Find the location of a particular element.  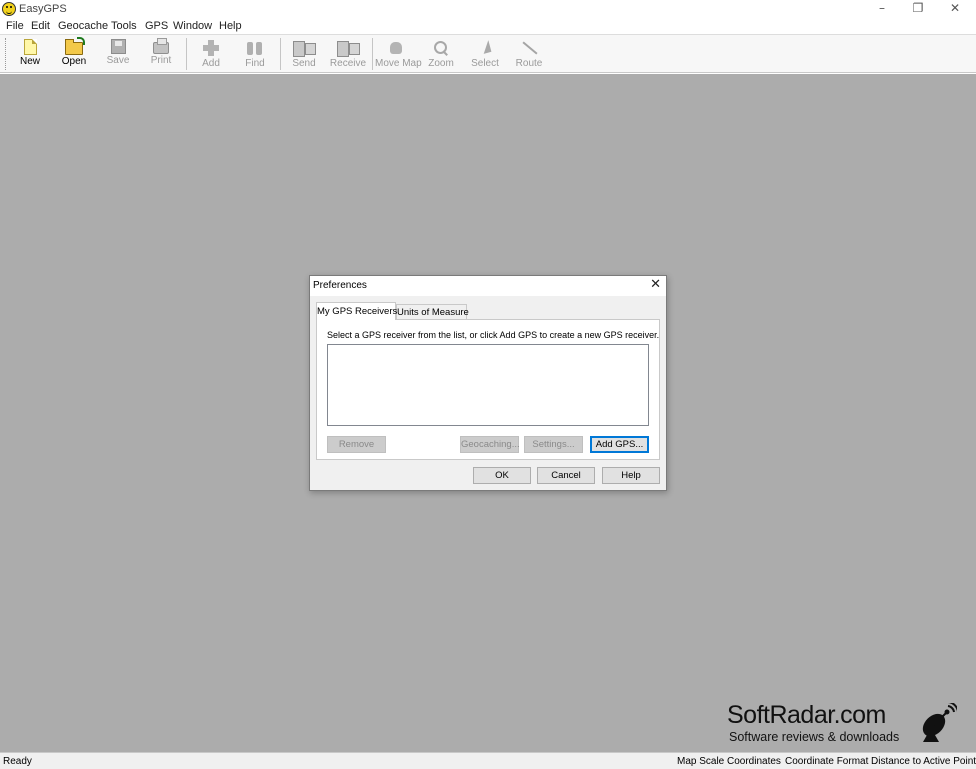

close-icon: ✕ is located at coordinates (955, 9).